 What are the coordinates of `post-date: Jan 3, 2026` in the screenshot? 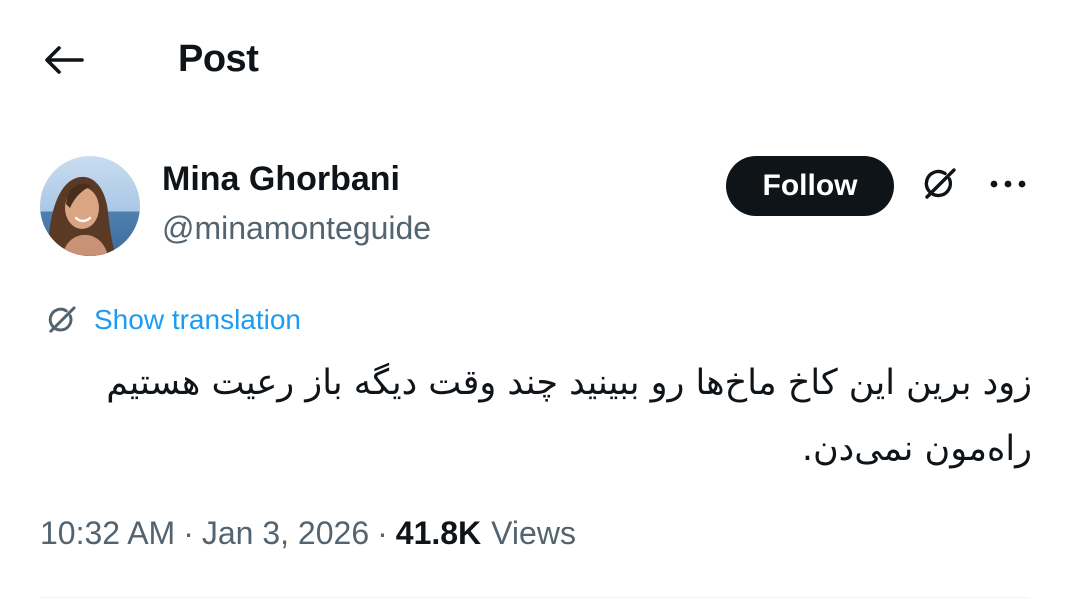 It's located at (285, 533).